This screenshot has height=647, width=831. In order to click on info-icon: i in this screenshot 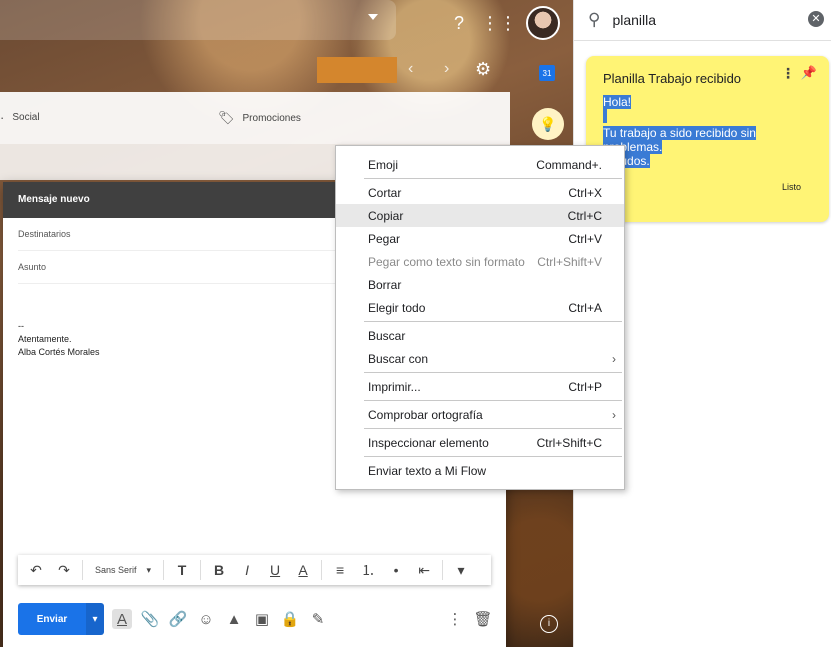, I will do `click(549, 624)`.